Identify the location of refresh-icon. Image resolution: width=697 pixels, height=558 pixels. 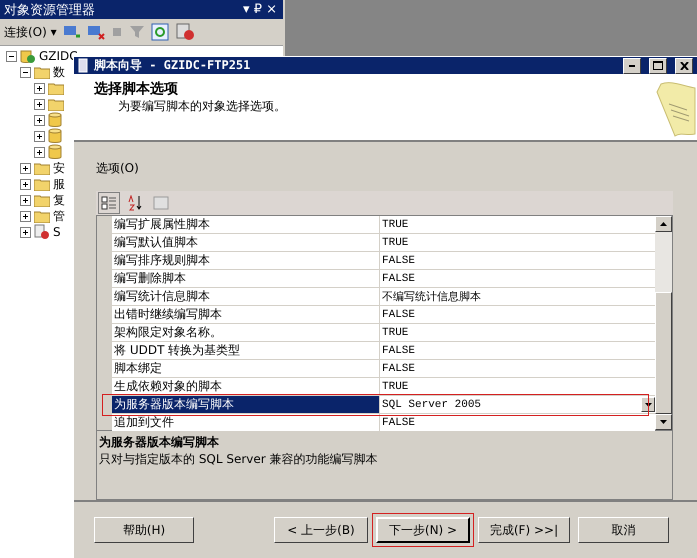
(159, 32).